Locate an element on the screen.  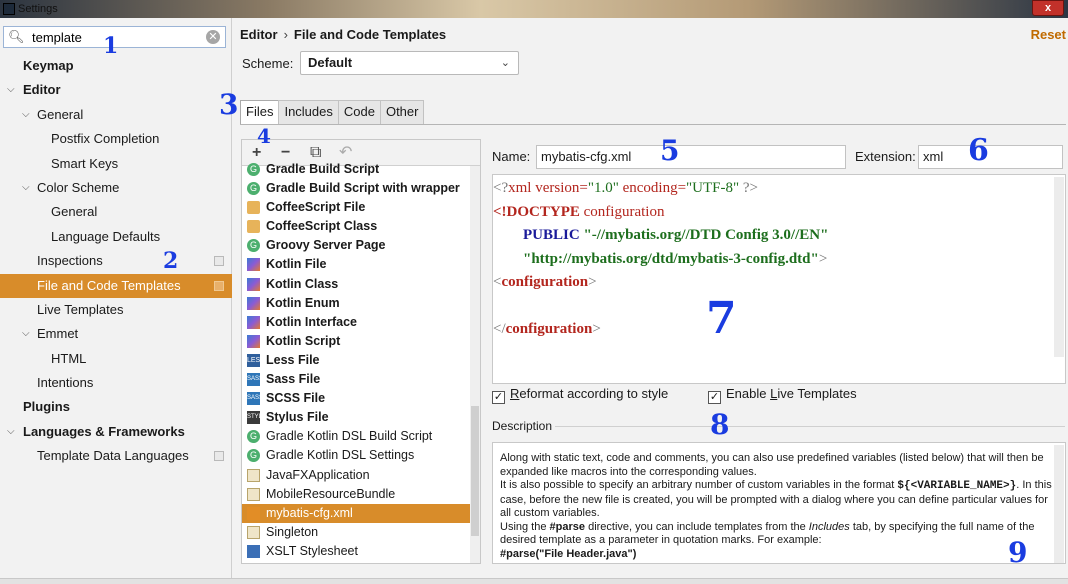
sidebar-item-label: Language Defaults is located at coordinates (106, 236).